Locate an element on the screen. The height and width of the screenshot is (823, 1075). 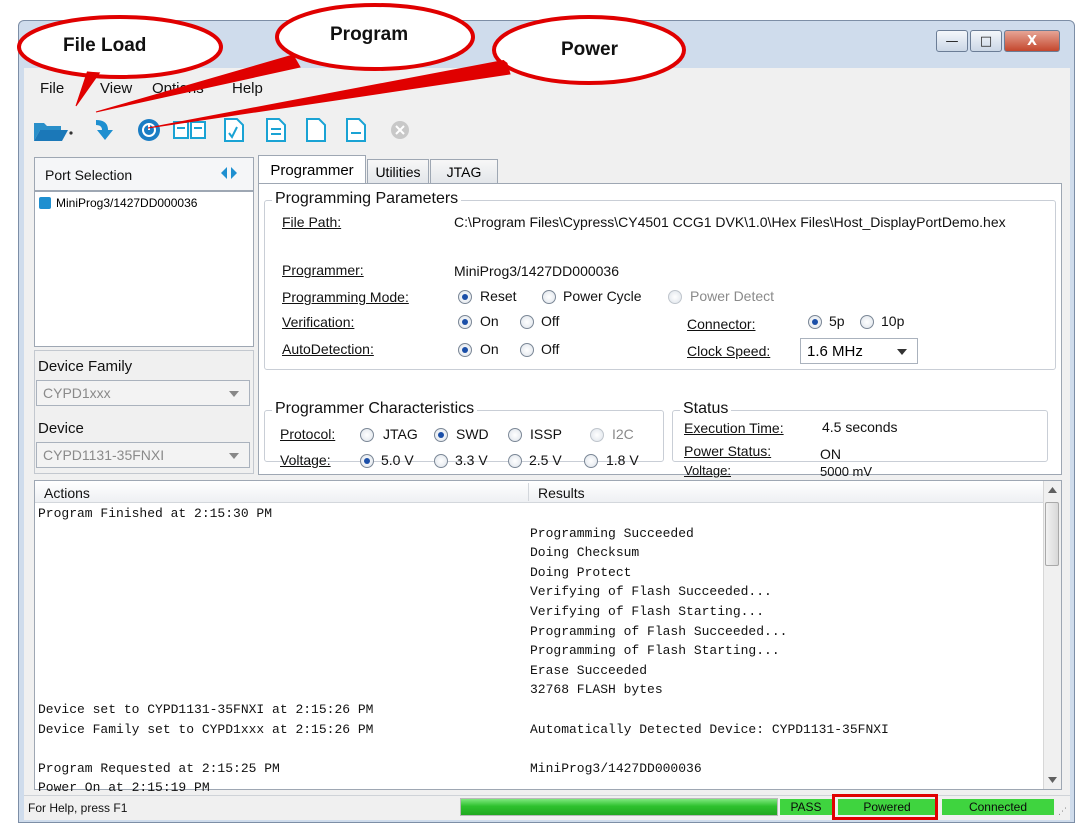
file-load-callout: File Load is located at coordinates (105, 45).